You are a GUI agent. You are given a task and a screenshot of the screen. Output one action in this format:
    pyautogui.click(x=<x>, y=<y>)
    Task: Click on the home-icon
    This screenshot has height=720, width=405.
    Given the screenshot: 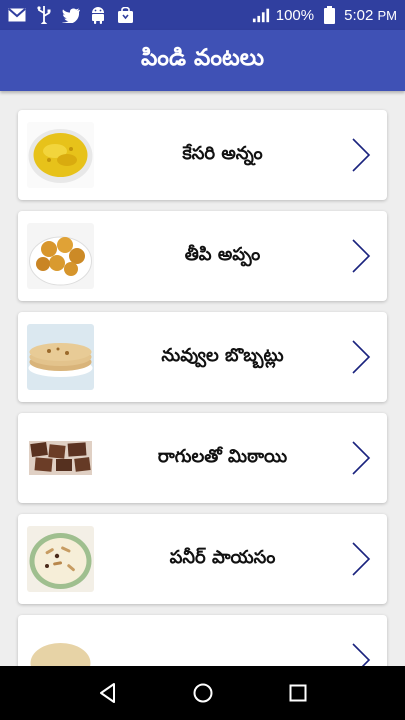 What is the action you would take?
    pyautogui.click(x=202, y=693)
    